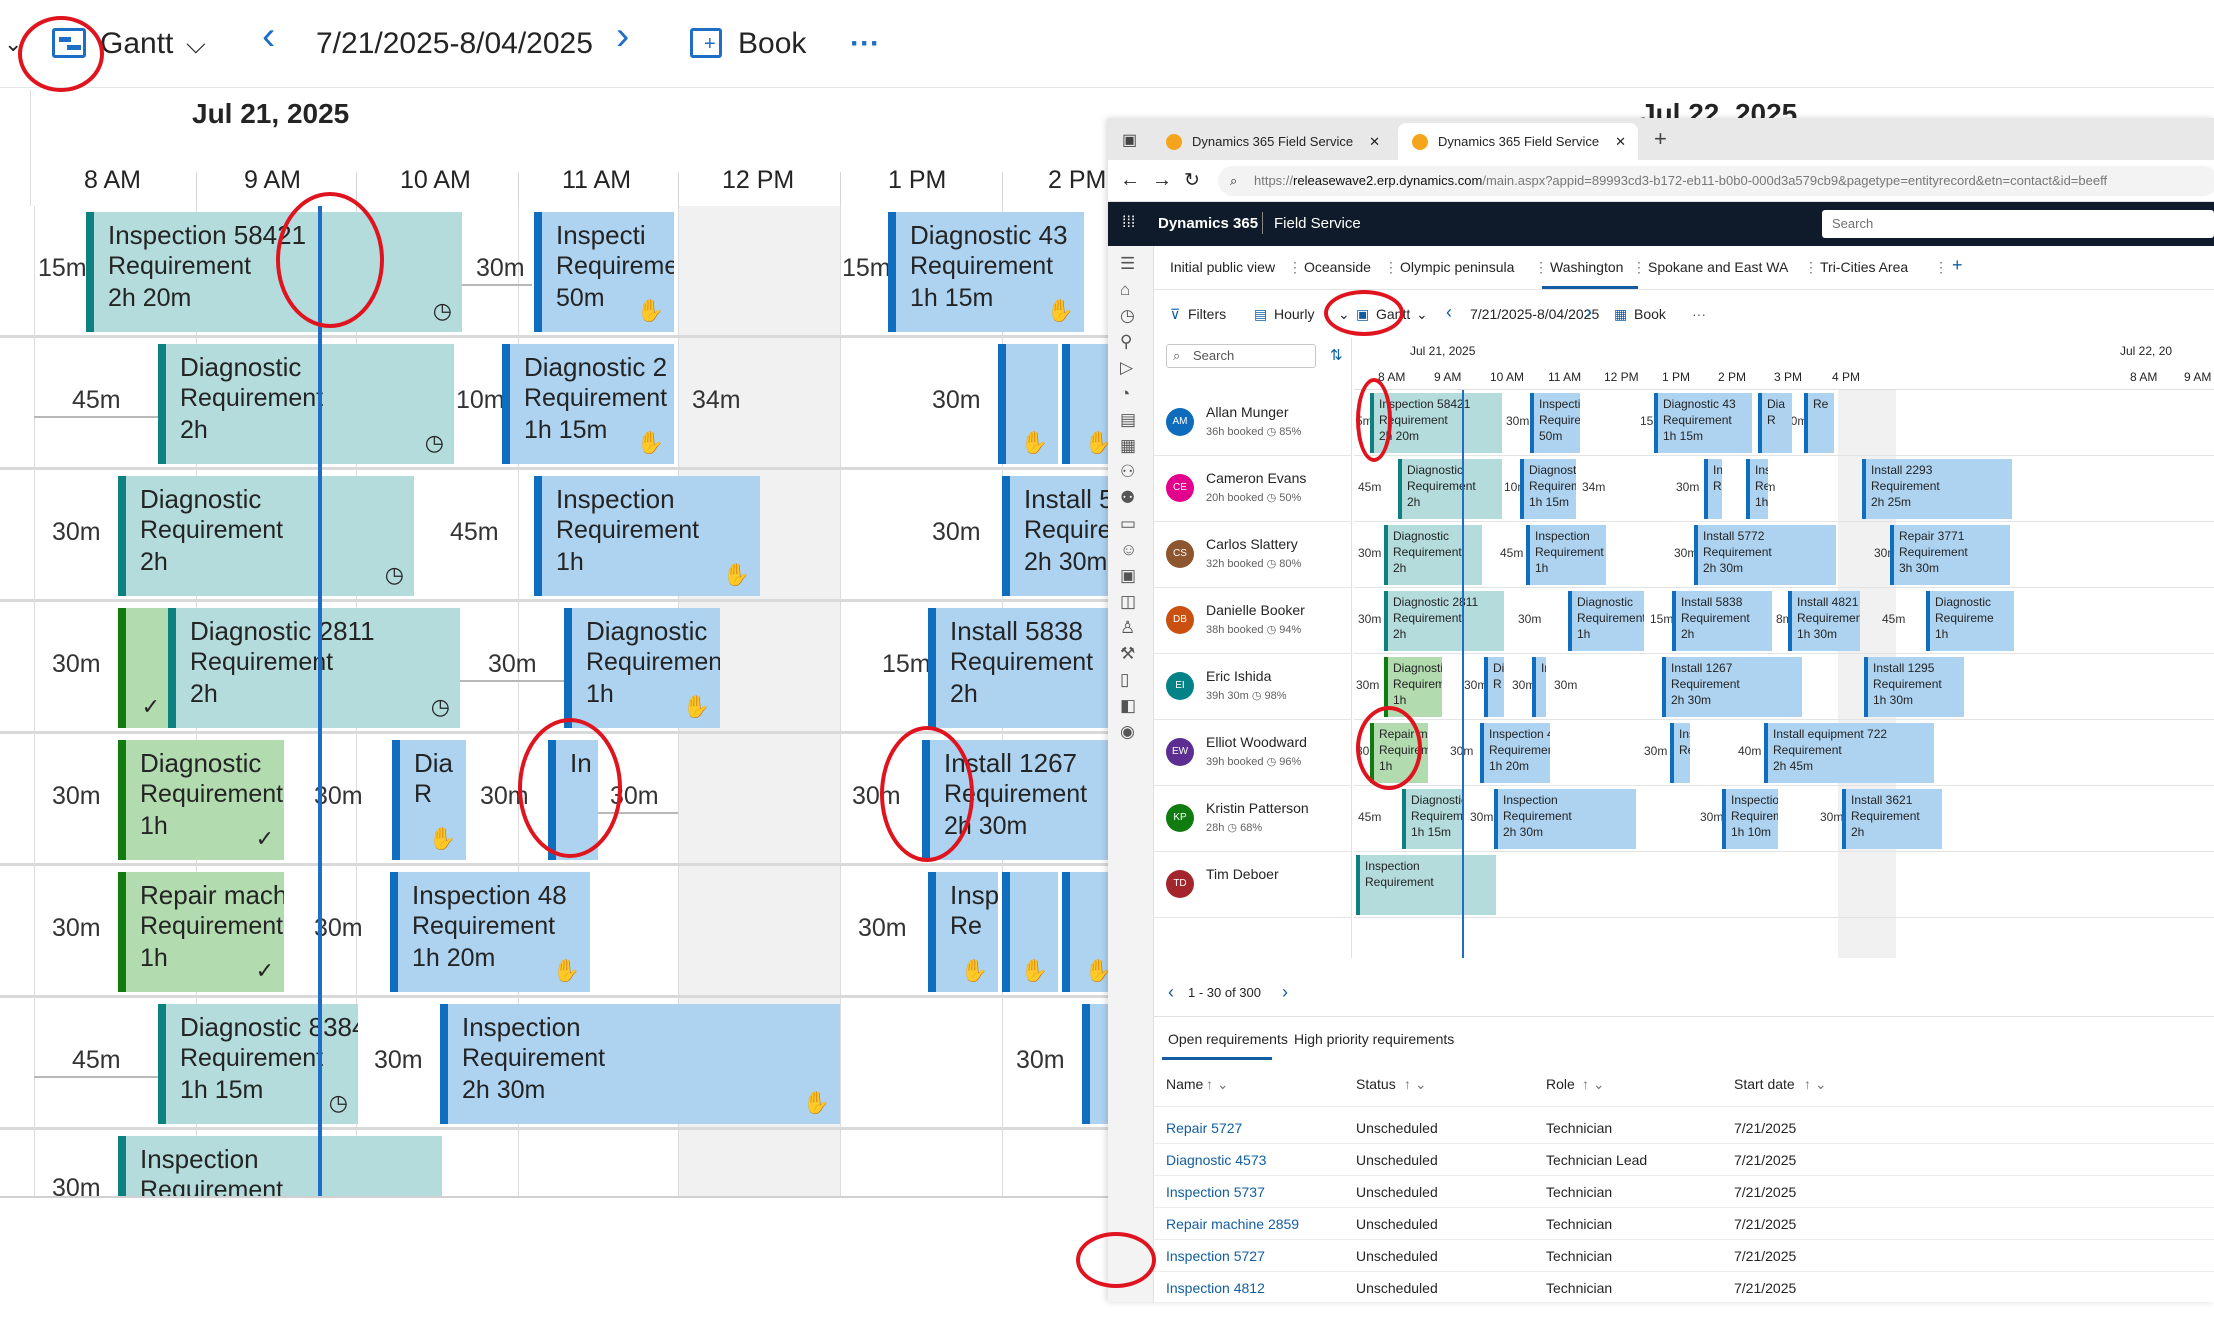 The image size is (2214, 1330). Describe the element at coordinates (1560, 1084) in the screenshot. I see `column-header-role: Role` at that location.